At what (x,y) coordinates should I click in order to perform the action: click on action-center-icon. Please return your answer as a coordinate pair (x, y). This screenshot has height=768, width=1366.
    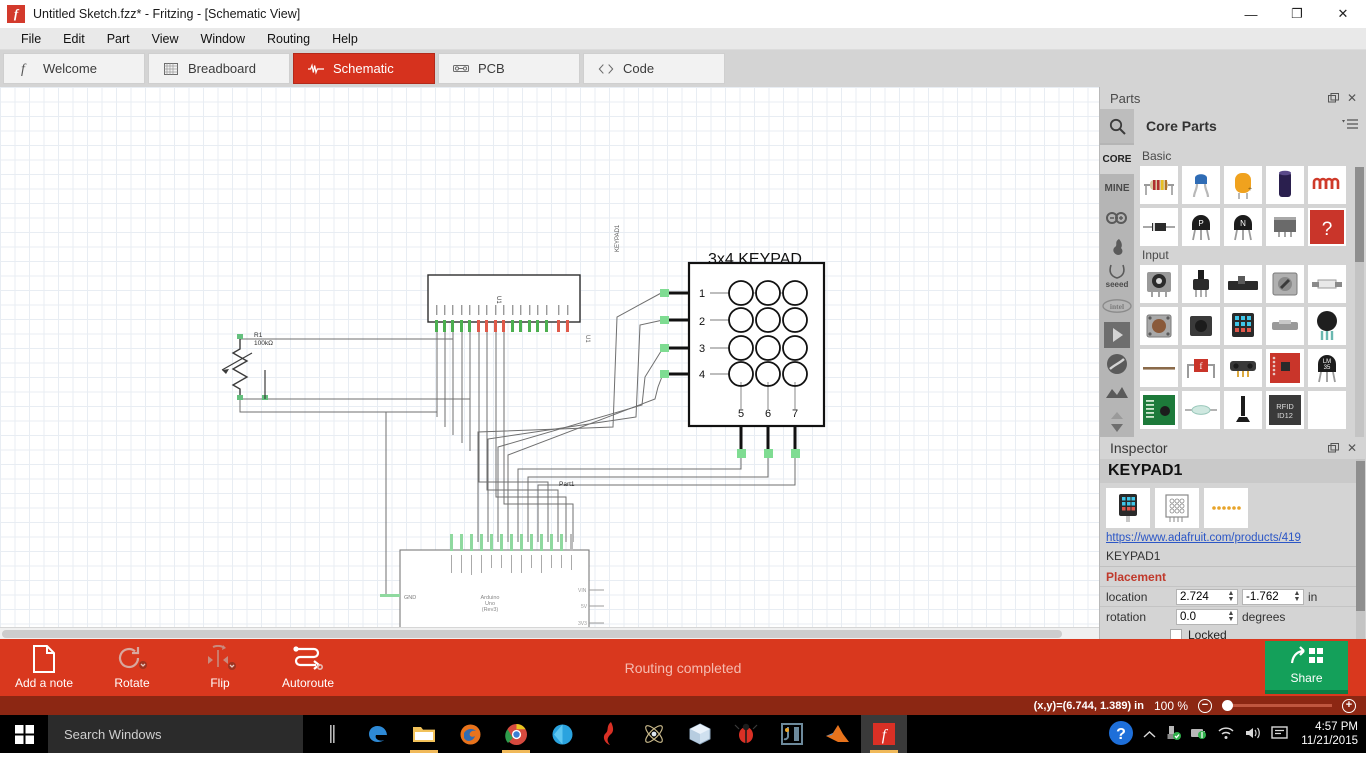
    Looking at the image, I should click on (1279, 734).